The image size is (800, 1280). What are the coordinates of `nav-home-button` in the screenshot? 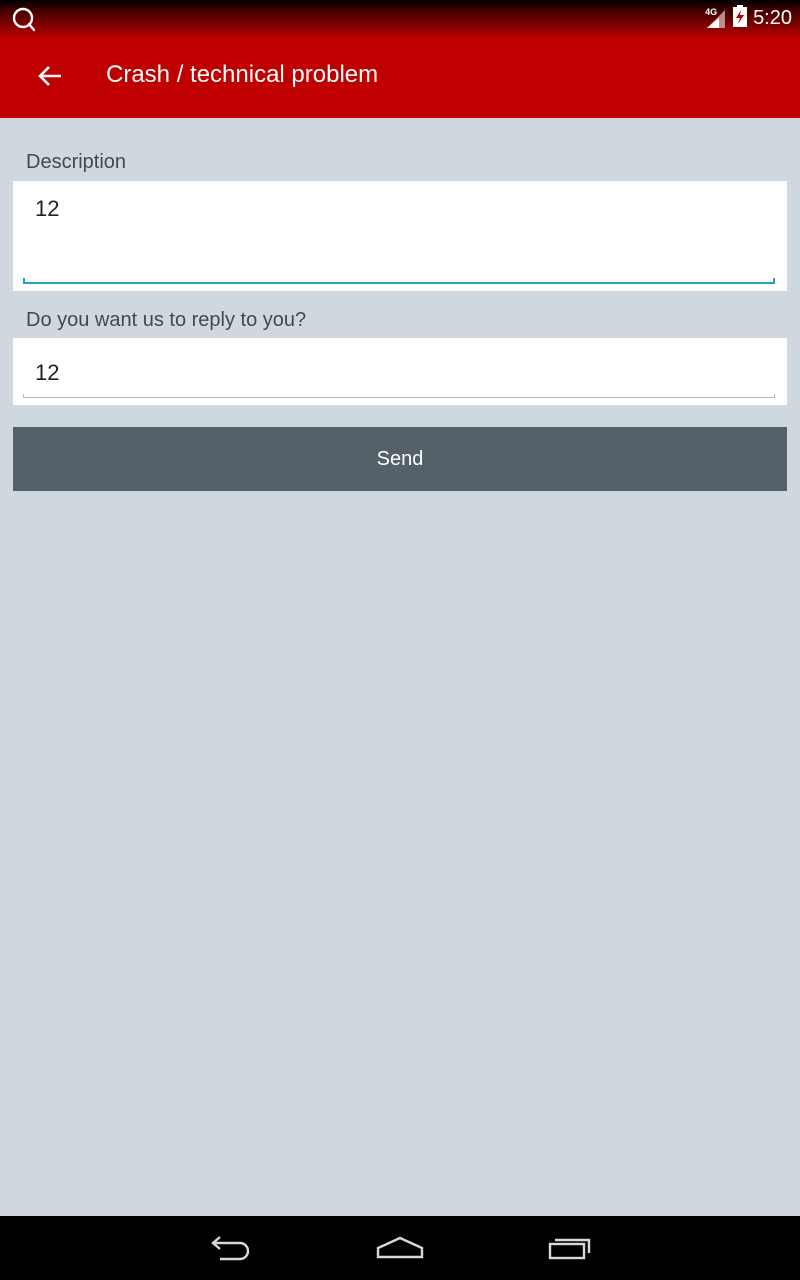 It's located at (400, 1248).